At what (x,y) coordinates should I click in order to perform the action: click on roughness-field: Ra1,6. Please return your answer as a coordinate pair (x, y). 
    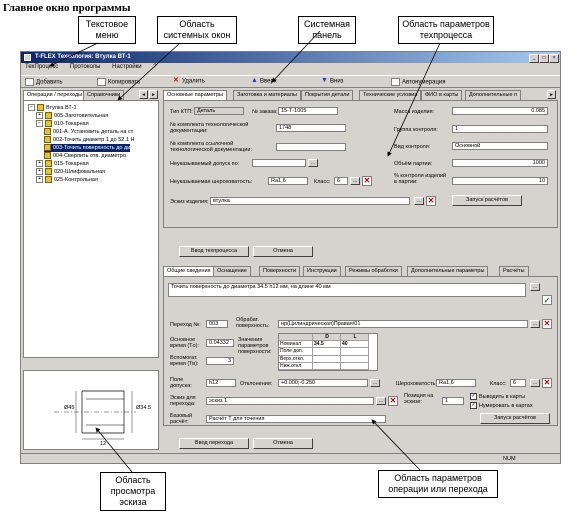
    Looking at the image, I should click on (288, 181).